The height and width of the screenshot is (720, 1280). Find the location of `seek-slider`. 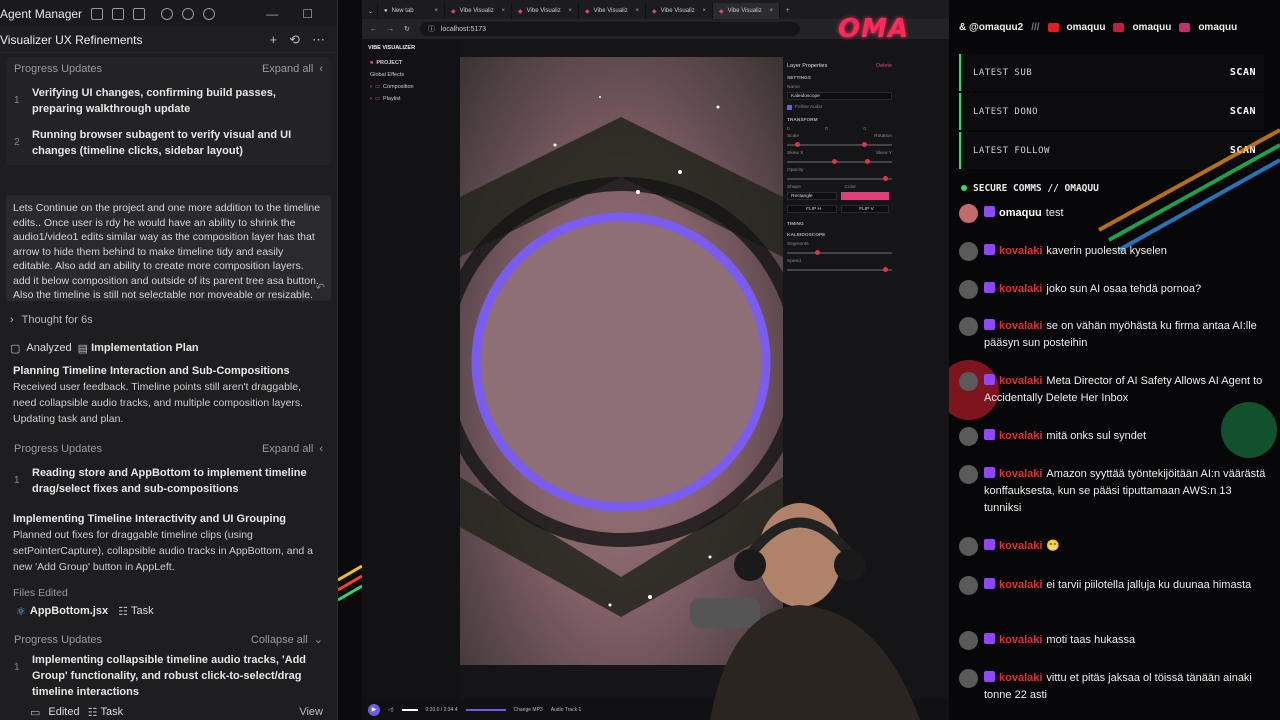

seek-slider is located at coordinates (485, 709).